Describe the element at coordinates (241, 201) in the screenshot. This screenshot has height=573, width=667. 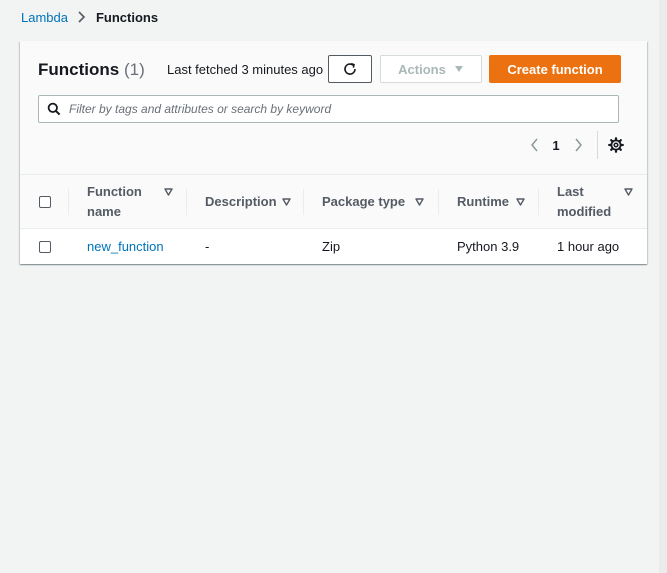
I see `column-header-label: Description` at that location.